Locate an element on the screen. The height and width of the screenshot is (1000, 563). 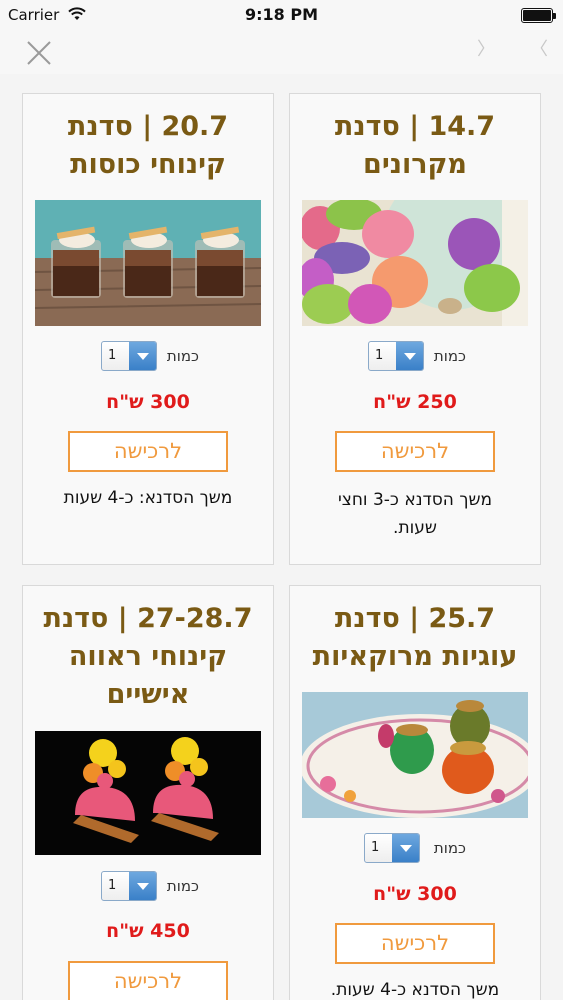
workshop-duration: משך הסדנא: כ-4 שעות is located at coordinates (148, 498).